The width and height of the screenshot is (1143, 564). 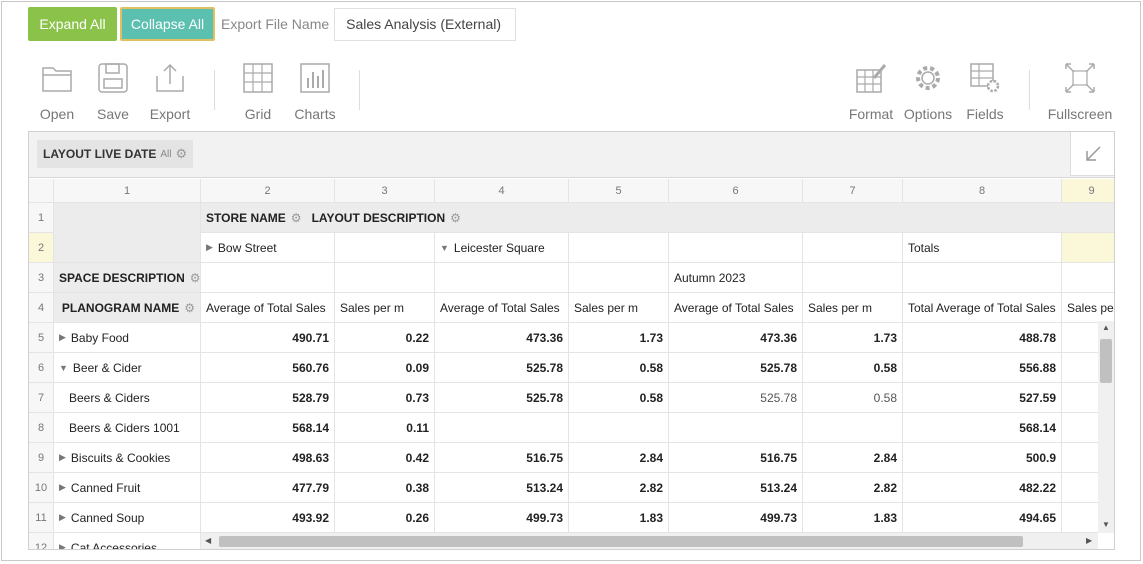 I want to click on expand-all-button: Expand All, so click(x=72, y=24).